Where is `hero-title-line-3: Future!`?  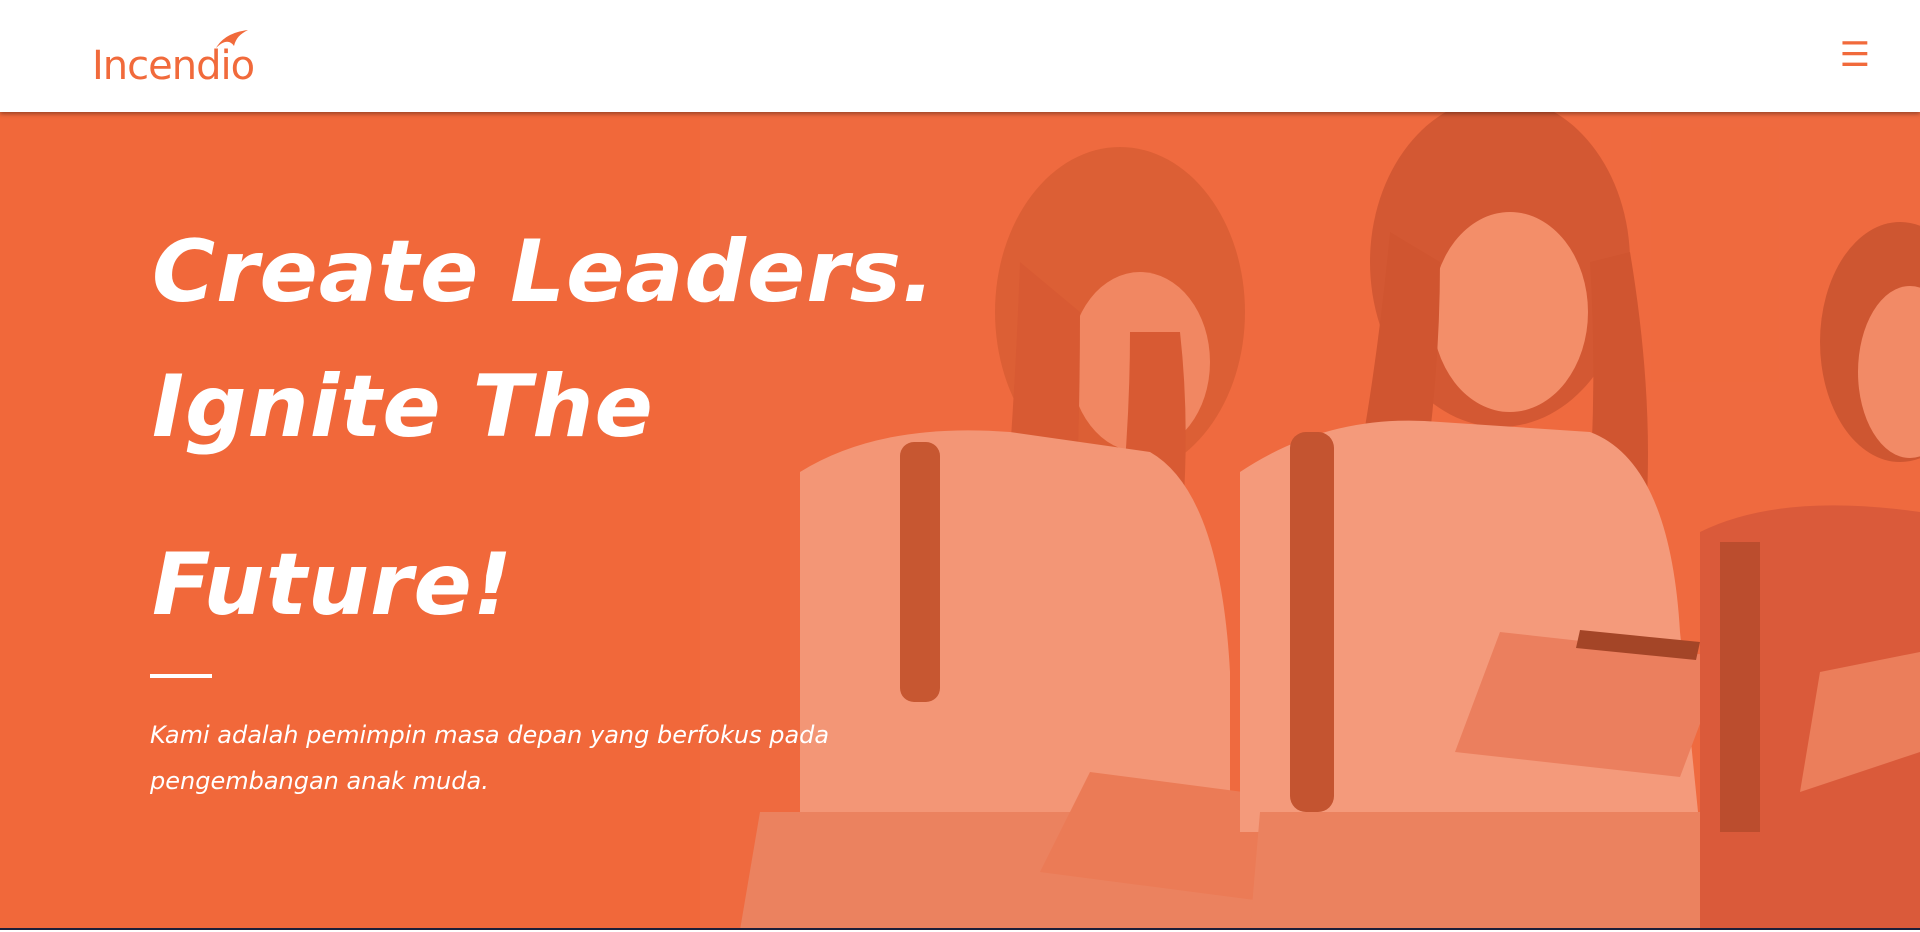
hero-title-line-3: Future! is located at coordinates (333, 585).